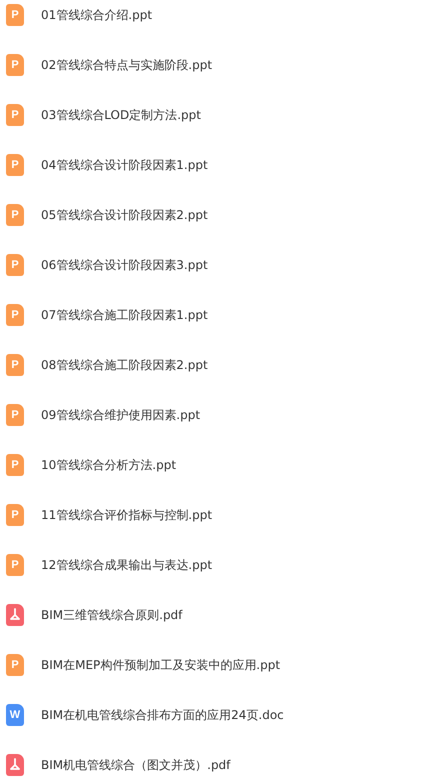 The height and width of the screenshot is (780, 422). What do you see at coordinates (160, 665) in the screenshot?
I see `file-name: BIM在MEP构件预制加工及安装中的应用.ppt` at bounding box center [160, 665].